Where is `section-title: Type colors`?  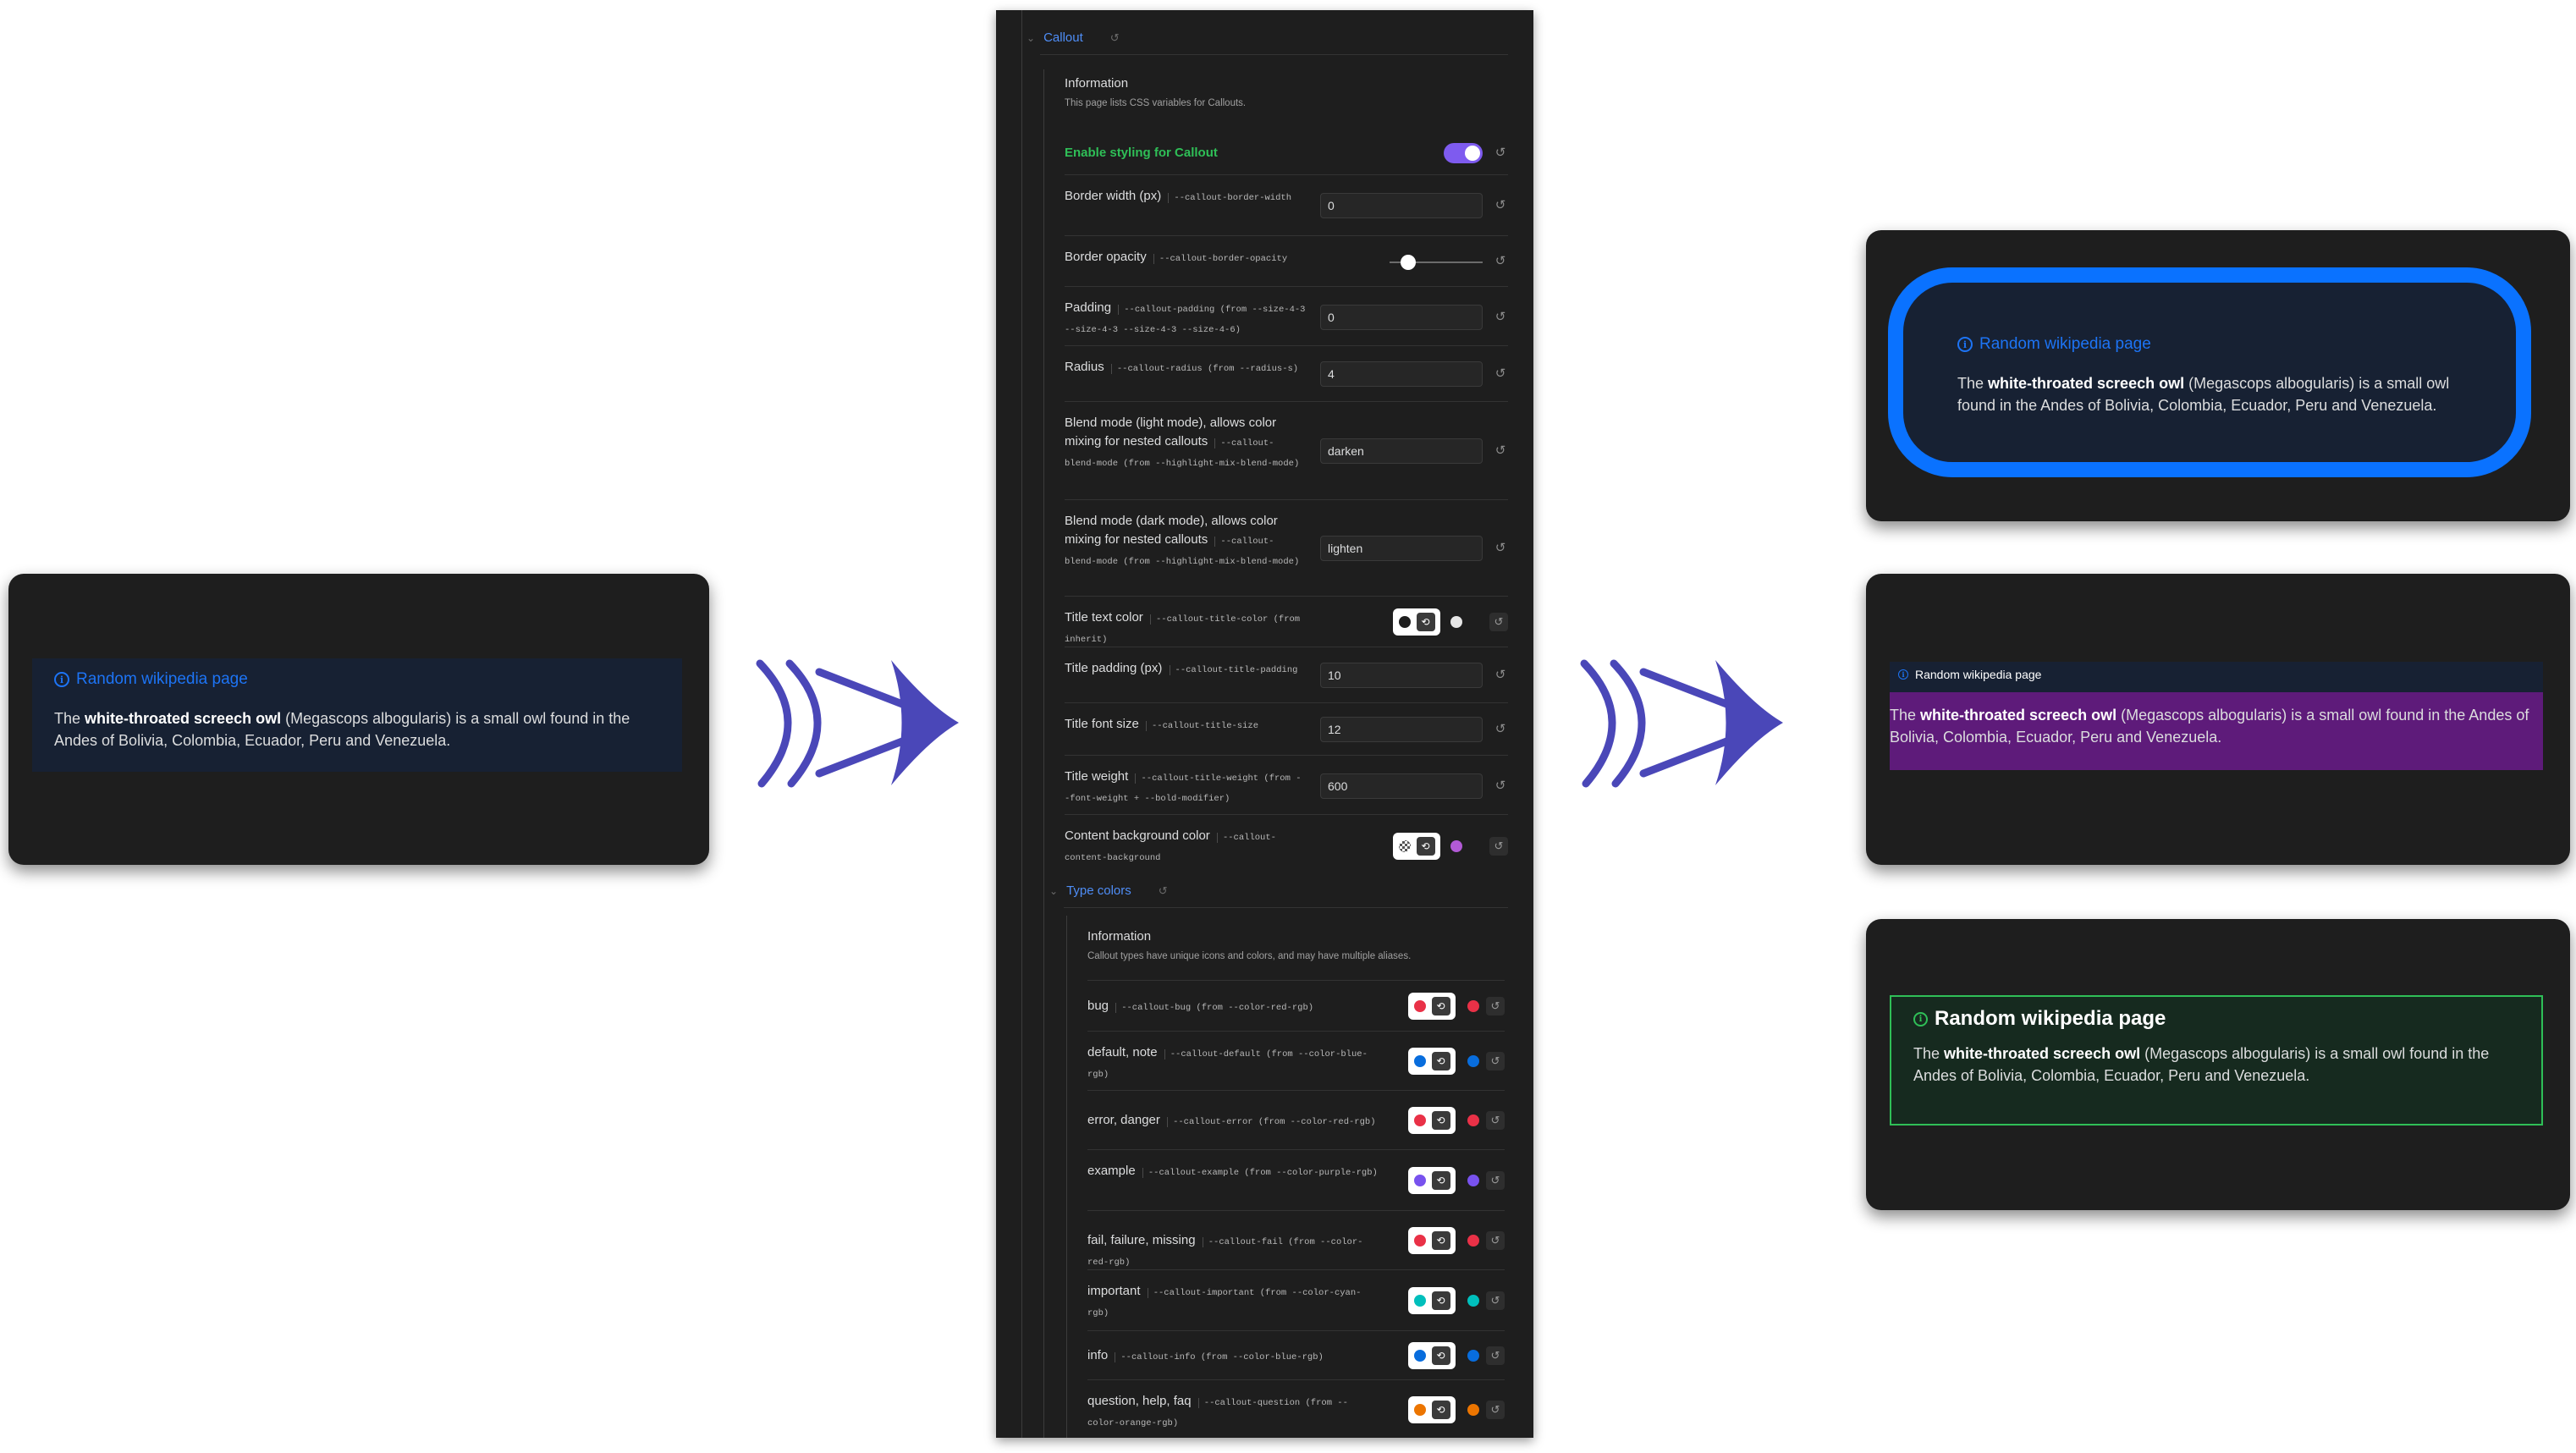 section-title: Type colors is located at coordinates (1098, 890).